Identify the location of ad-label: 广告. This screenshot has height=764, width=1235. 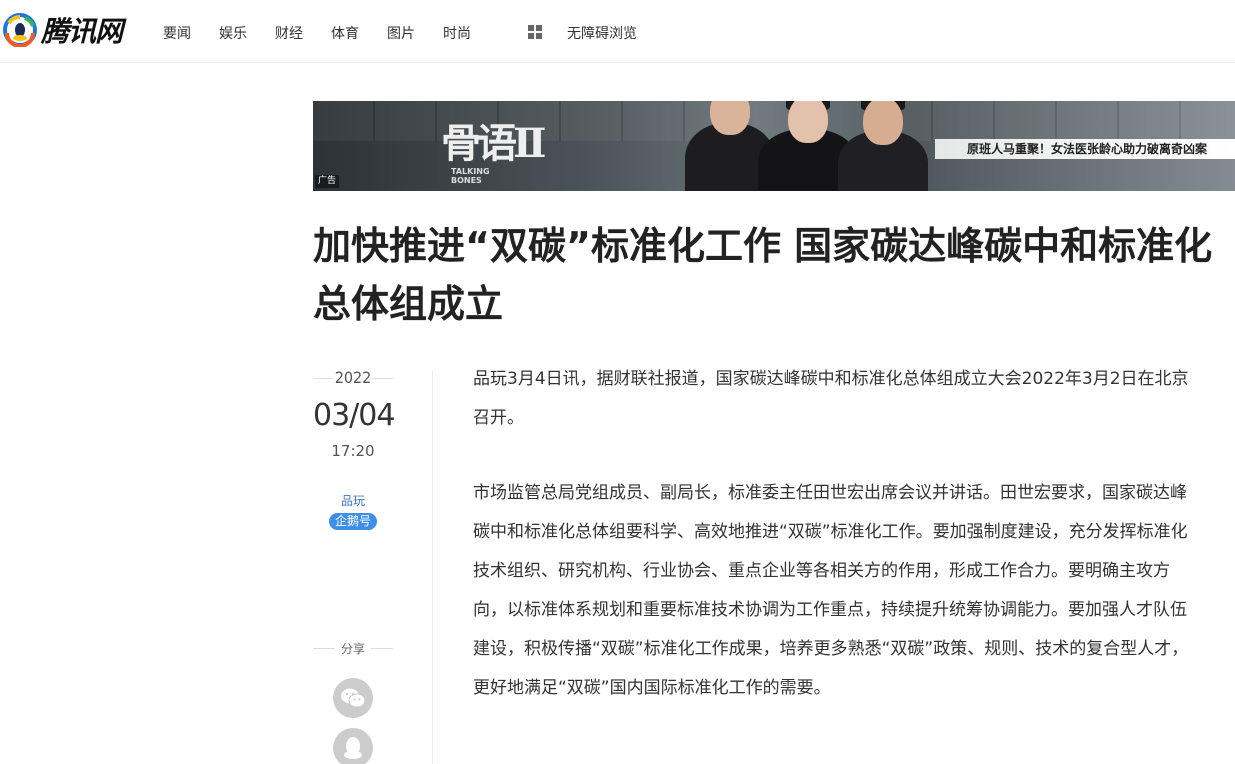
(327, 181).